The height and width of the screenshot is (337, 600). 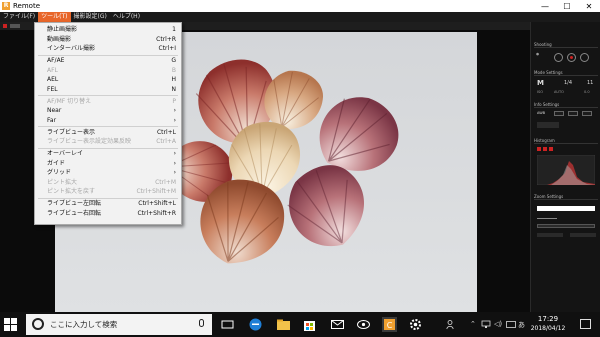 I want to click on microphone-icon, so click(x=201, y=323).